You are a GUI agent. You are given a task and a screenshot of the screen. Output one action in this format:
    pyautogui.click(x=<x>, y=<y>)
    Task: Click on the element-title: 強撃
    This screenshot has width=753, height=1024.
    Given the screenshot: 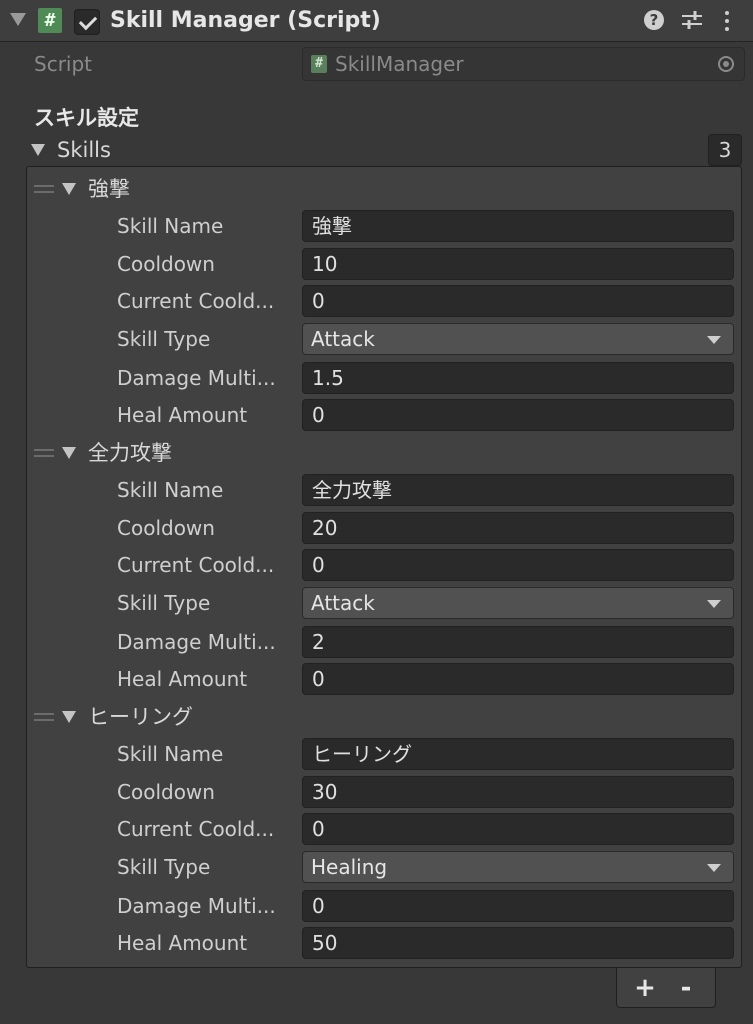 What is the action you would take?
    pyautogui.click(x=109, y=189)
    